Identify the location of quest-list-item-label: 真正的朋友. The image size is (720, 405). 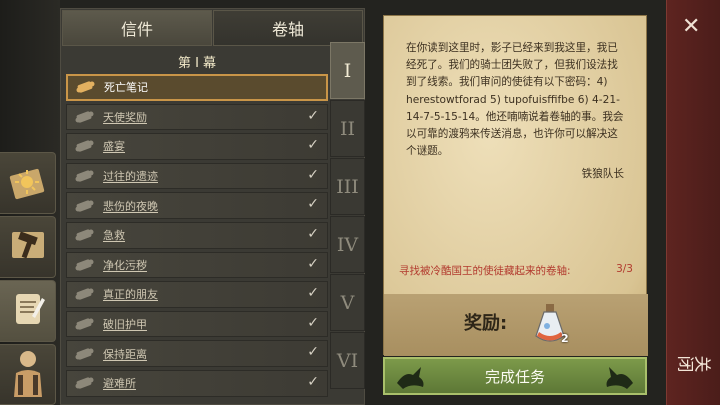
(130, 295).